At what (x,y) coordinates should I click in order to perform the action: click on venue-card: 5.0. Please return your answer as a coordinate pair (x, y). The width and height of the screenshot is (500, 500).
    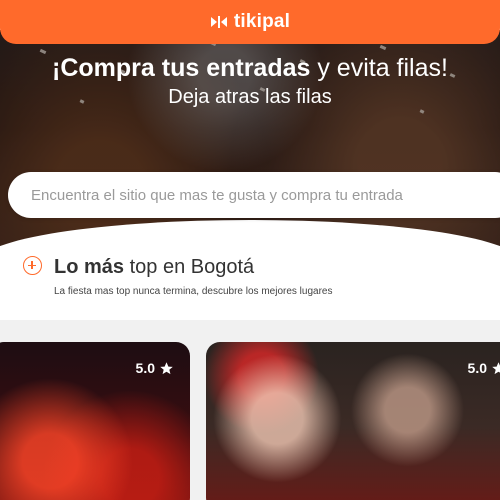
    Looking at the image, I should click on (95, 421).